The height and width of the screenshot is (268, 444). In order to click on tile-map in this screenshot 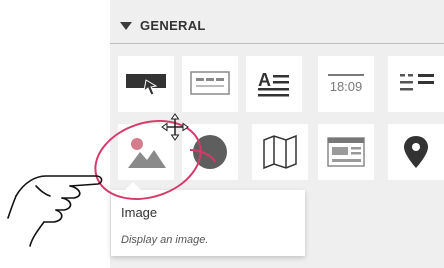, I will do `click(280, 152)`.